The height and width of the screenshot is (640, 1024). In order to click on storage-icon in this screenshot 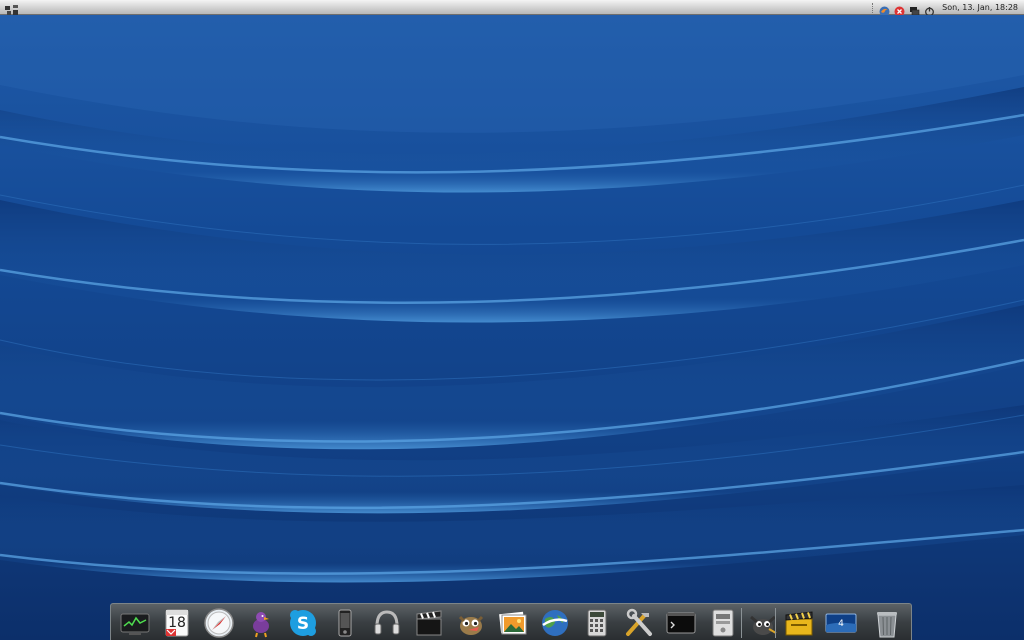, I will do `click(723, 623)`.